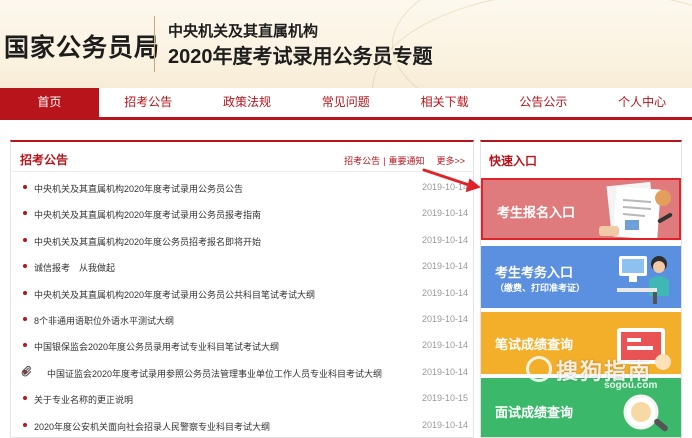 The height and width of the screenshot is (438, 692). I want to click on main-nav: 首页 招考公告 政策法规 常见问题 相关下载 公告公示 个人中心, so click(346, 104).